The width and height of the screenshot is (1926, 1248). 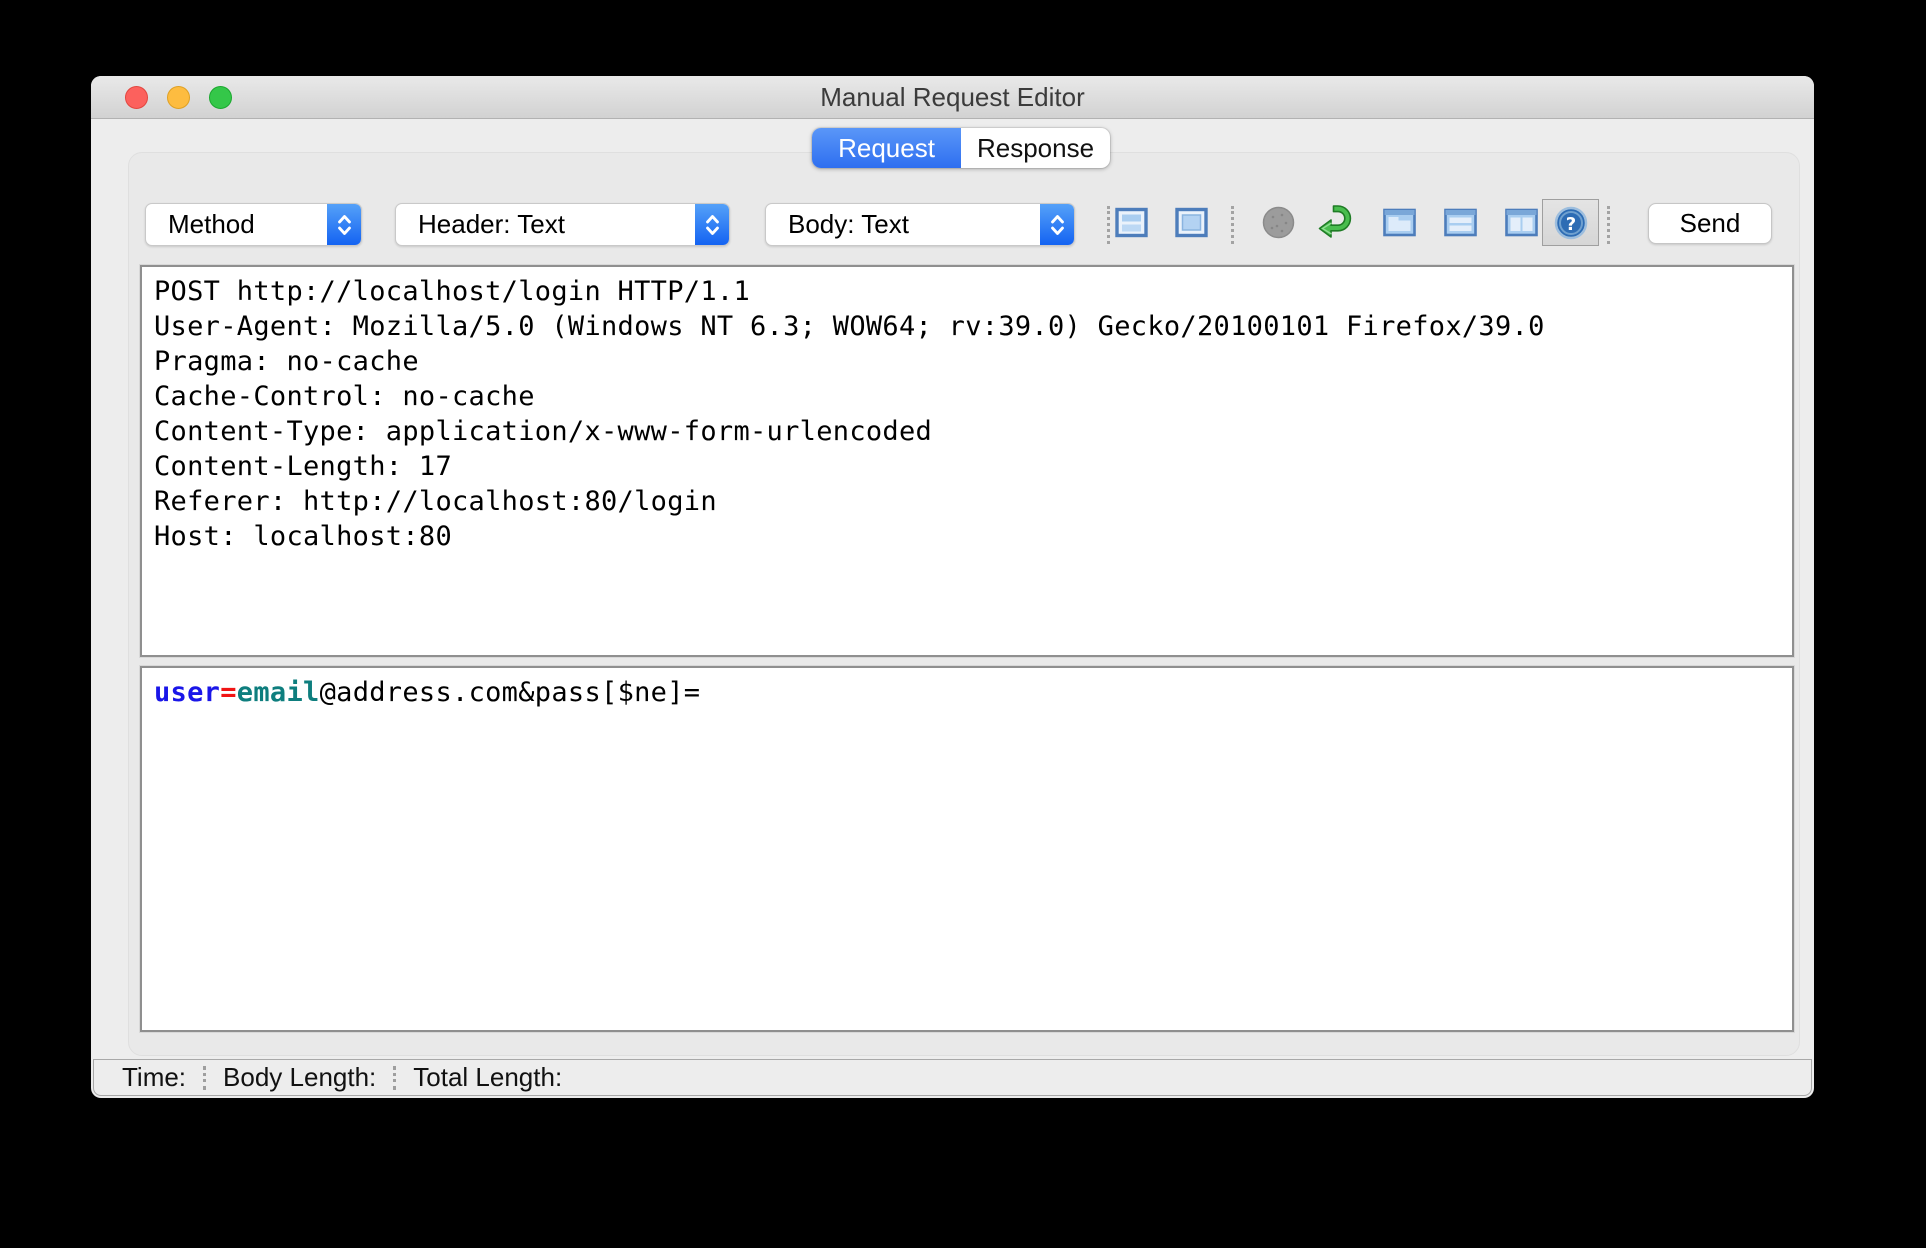 I want to click on status-bar: Time: Body Length: Total Length:, so click(x=952, y=1077).